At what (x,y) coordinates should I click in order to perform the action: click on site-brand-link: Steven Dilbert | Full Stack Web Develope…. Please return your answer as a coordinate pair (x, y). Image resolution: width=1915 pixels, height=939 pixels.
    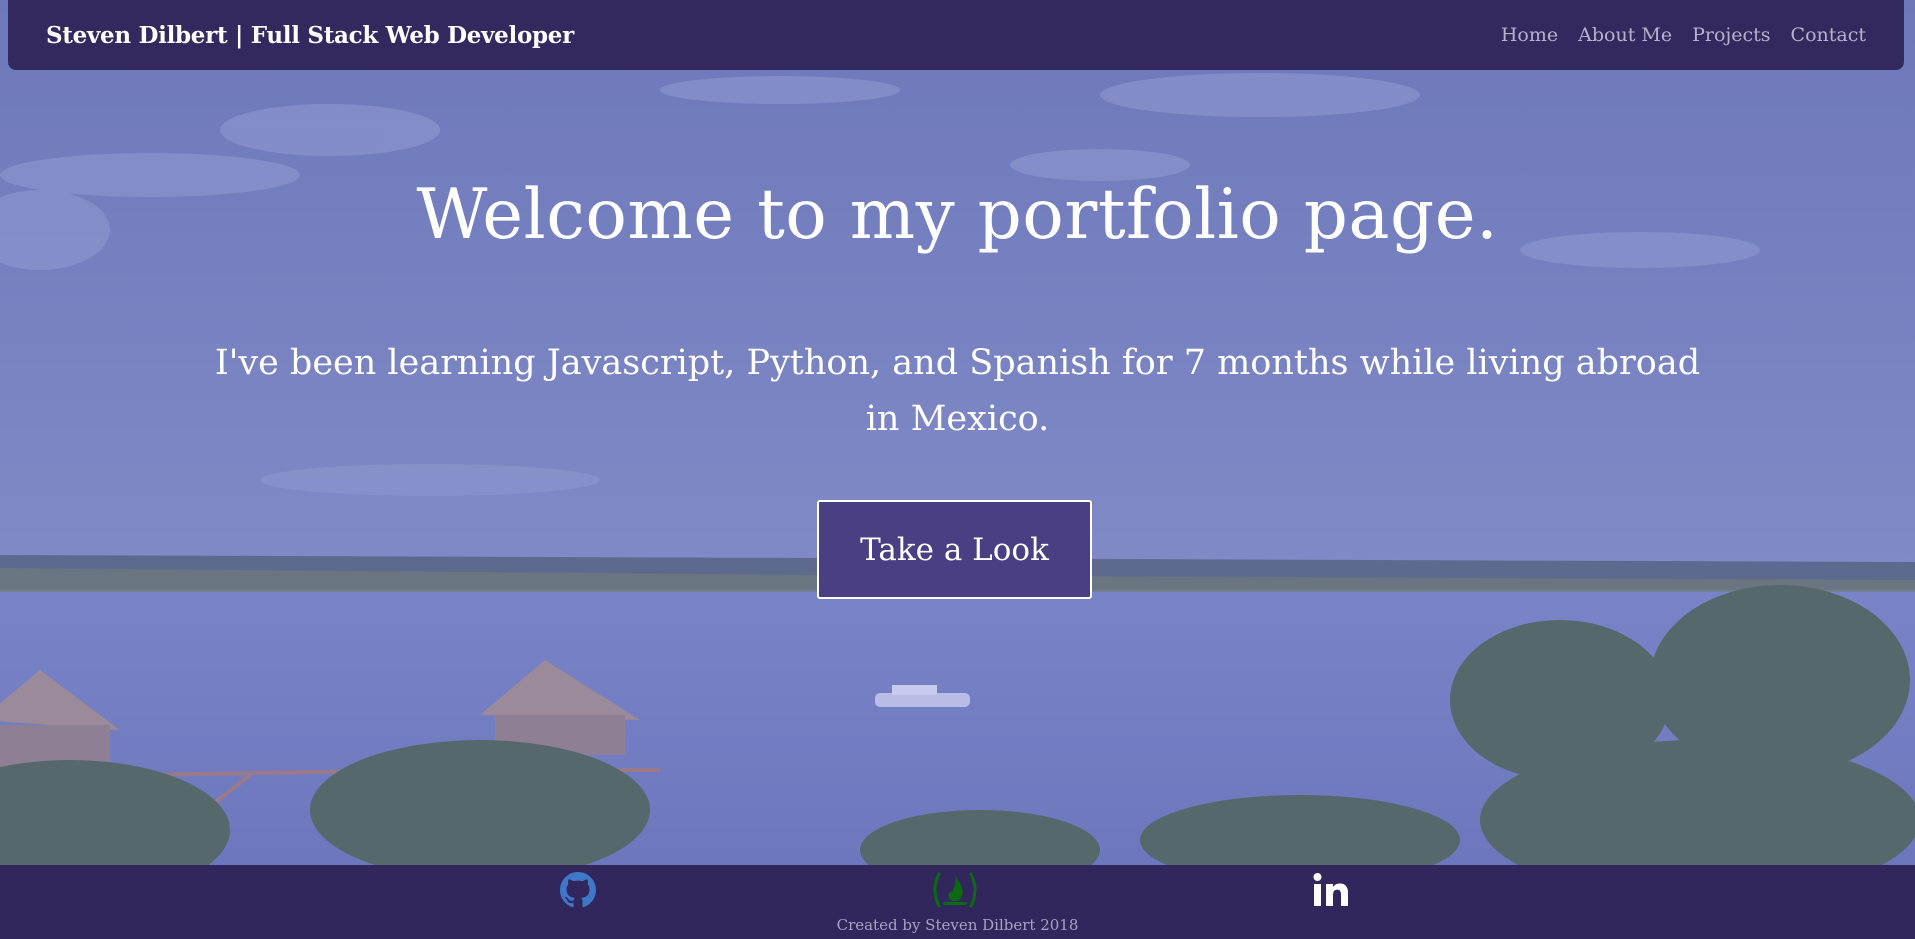
    Looking at the image, I should click on (310, 35).